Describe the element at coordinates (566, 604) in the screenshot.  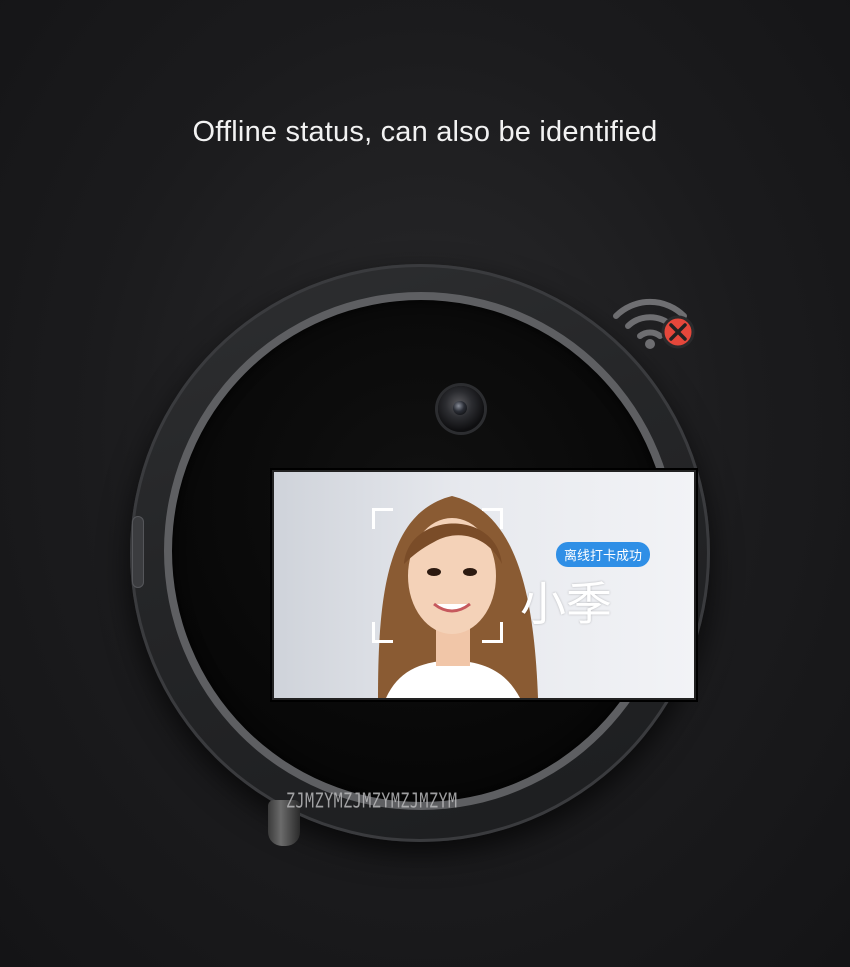
I see `recognized-name: 小季` at that location.